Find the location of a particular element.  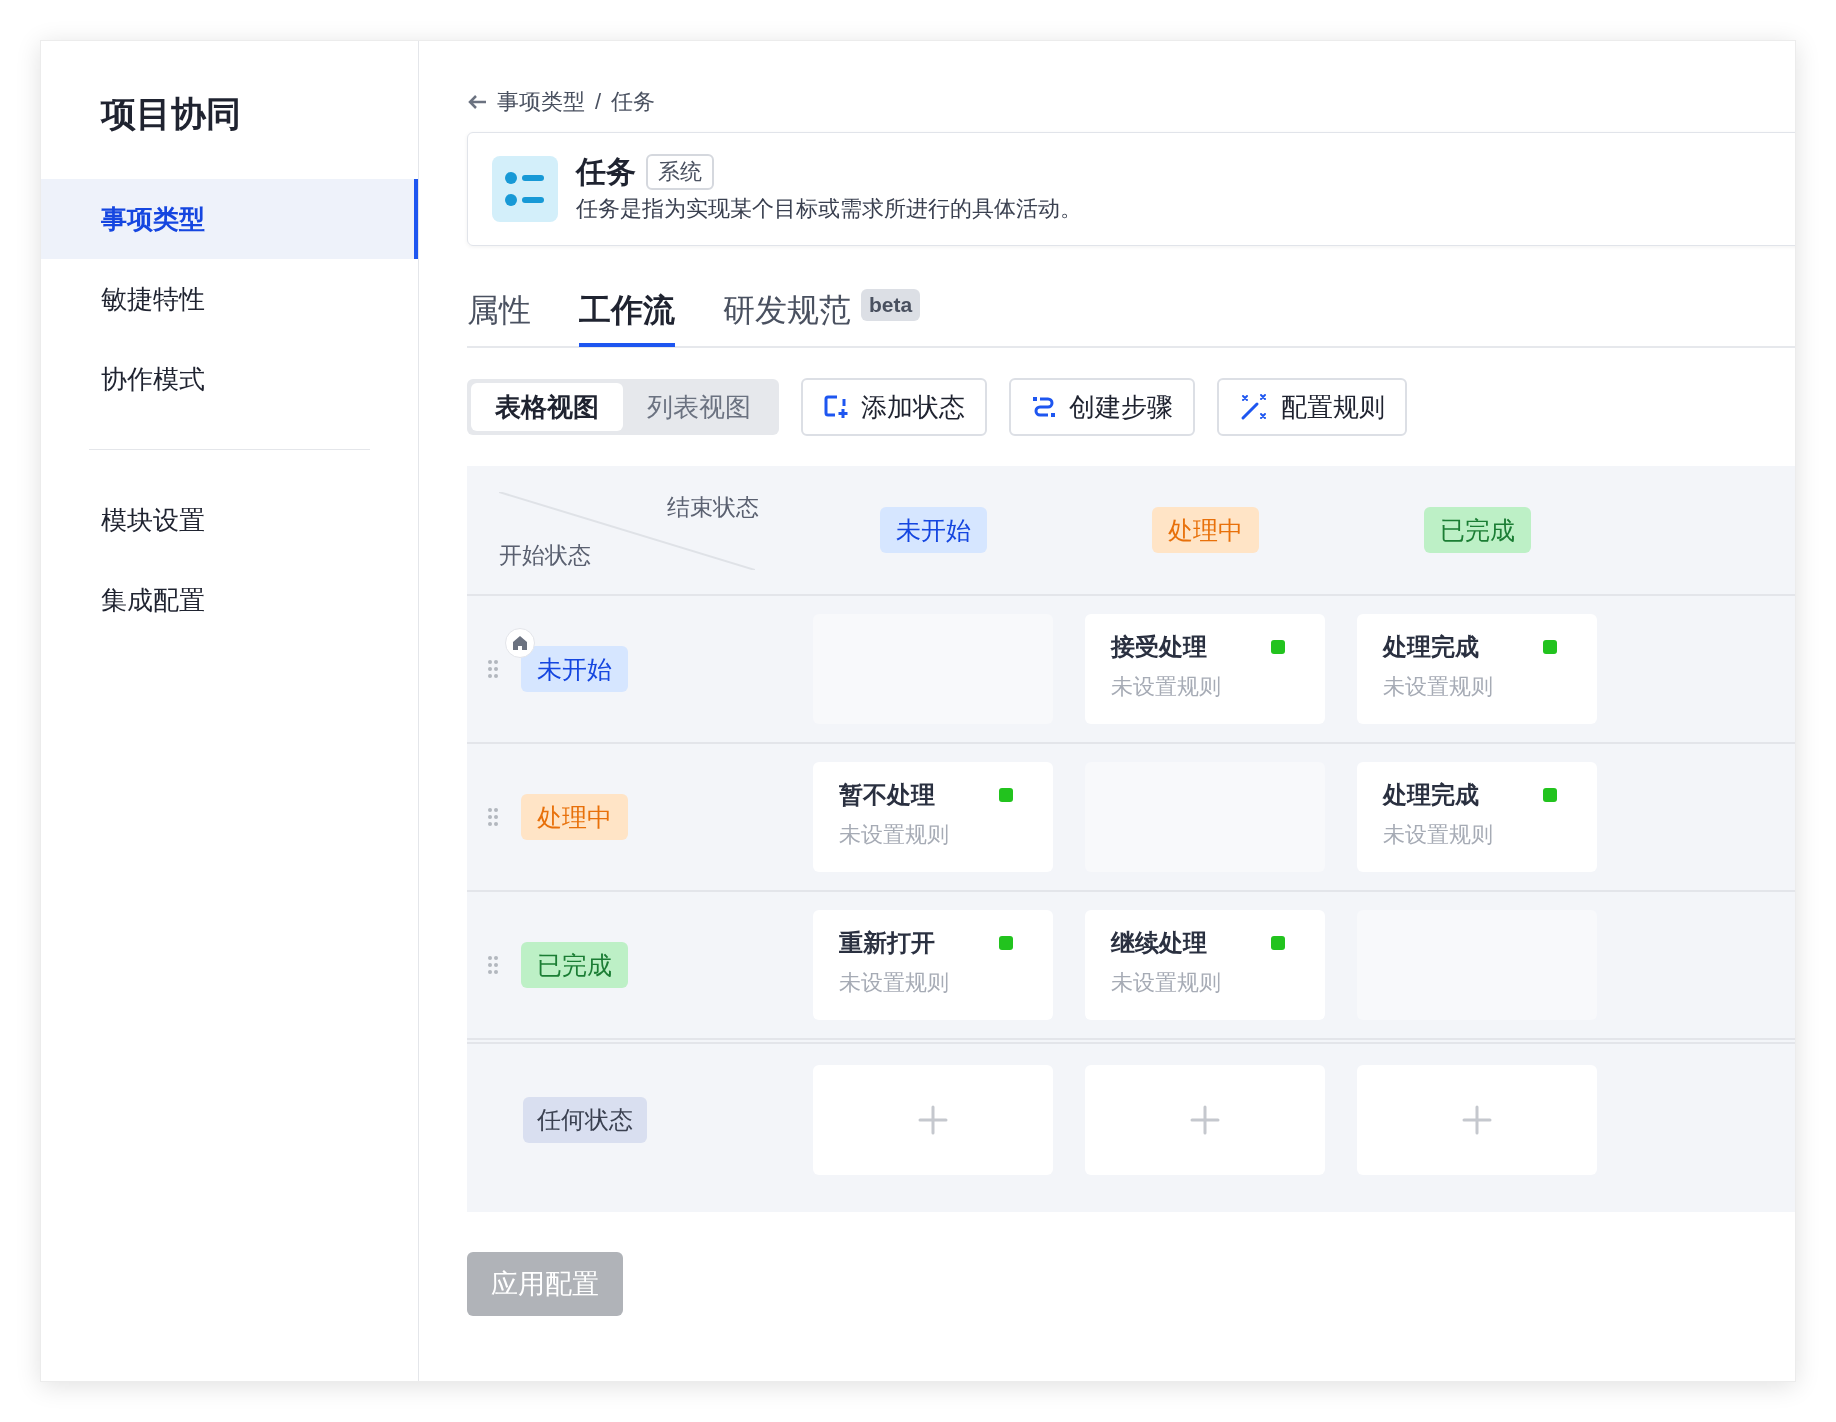

beta-badge: beta is located at coordinates (891, 305).